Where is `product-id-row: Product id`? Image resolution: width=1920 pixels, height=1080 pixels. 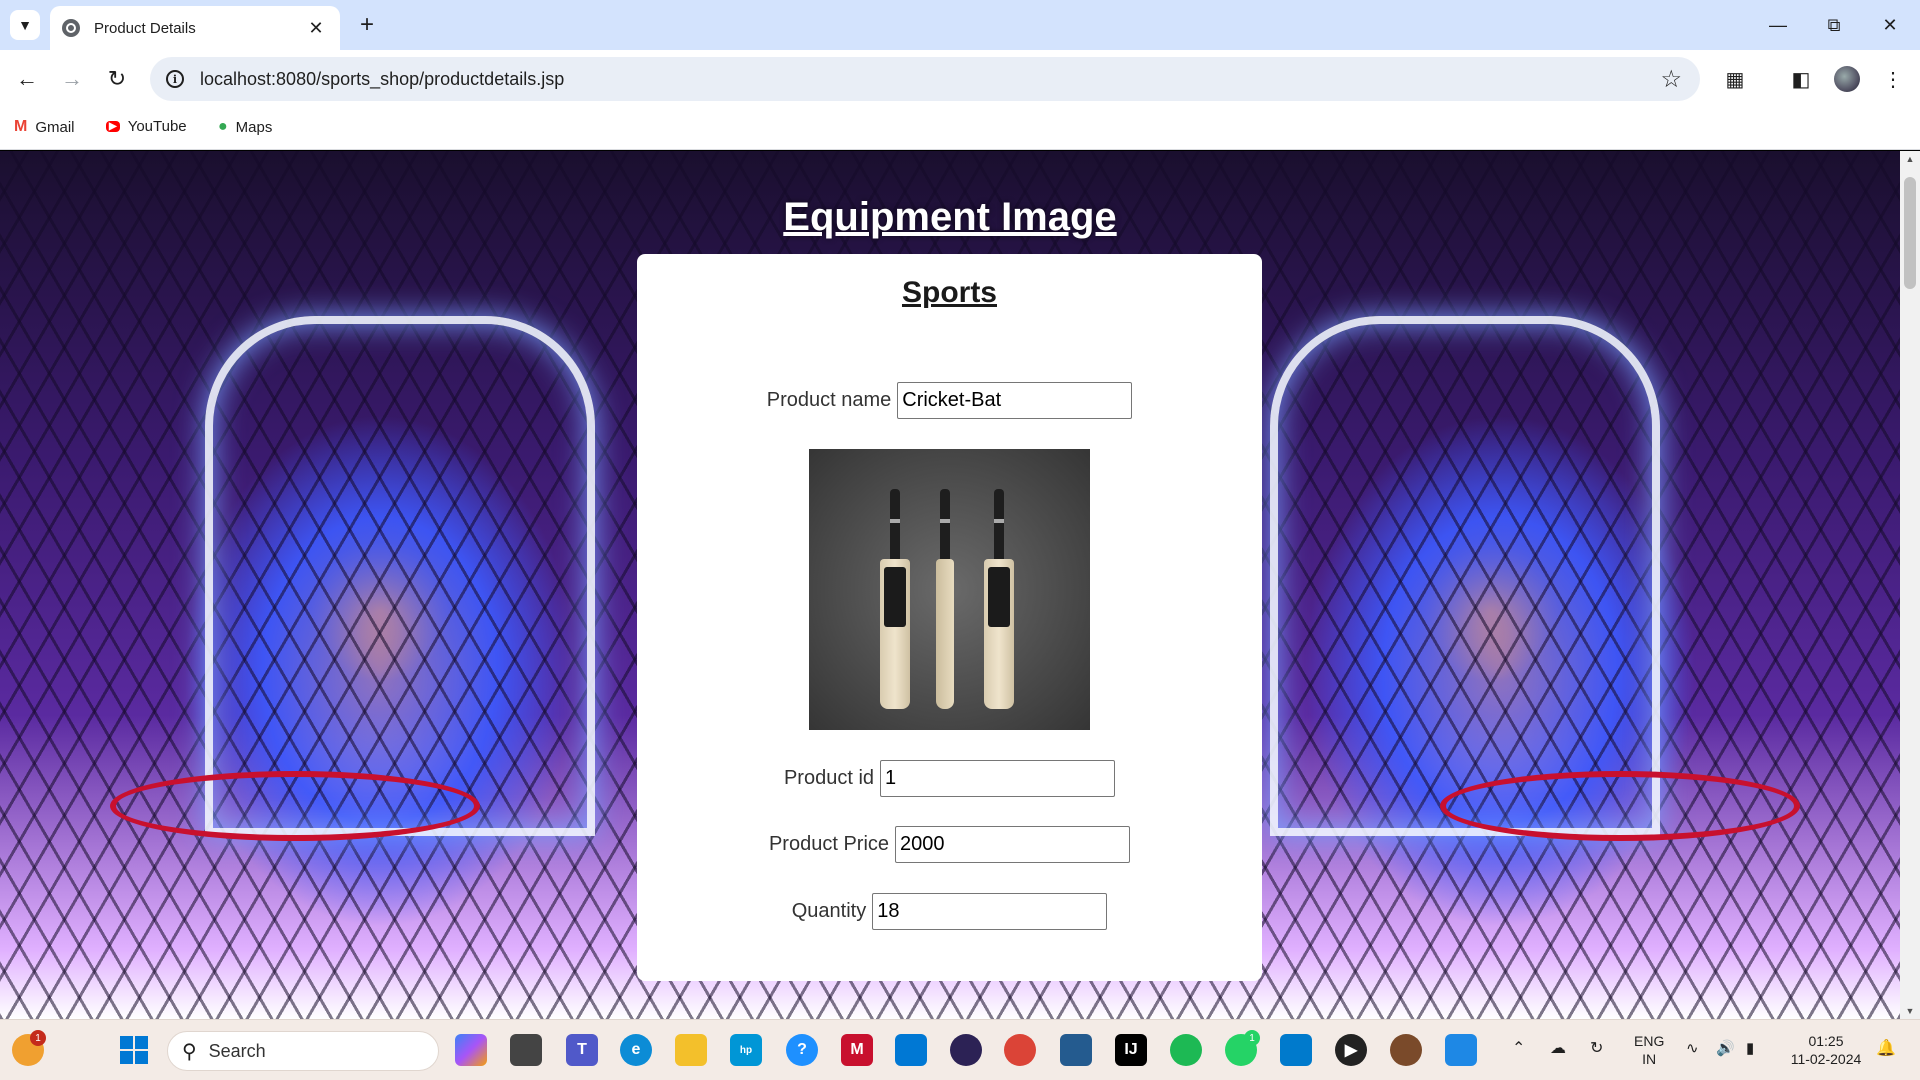 product-id-row: Product id is located at coordinates (949, 778).